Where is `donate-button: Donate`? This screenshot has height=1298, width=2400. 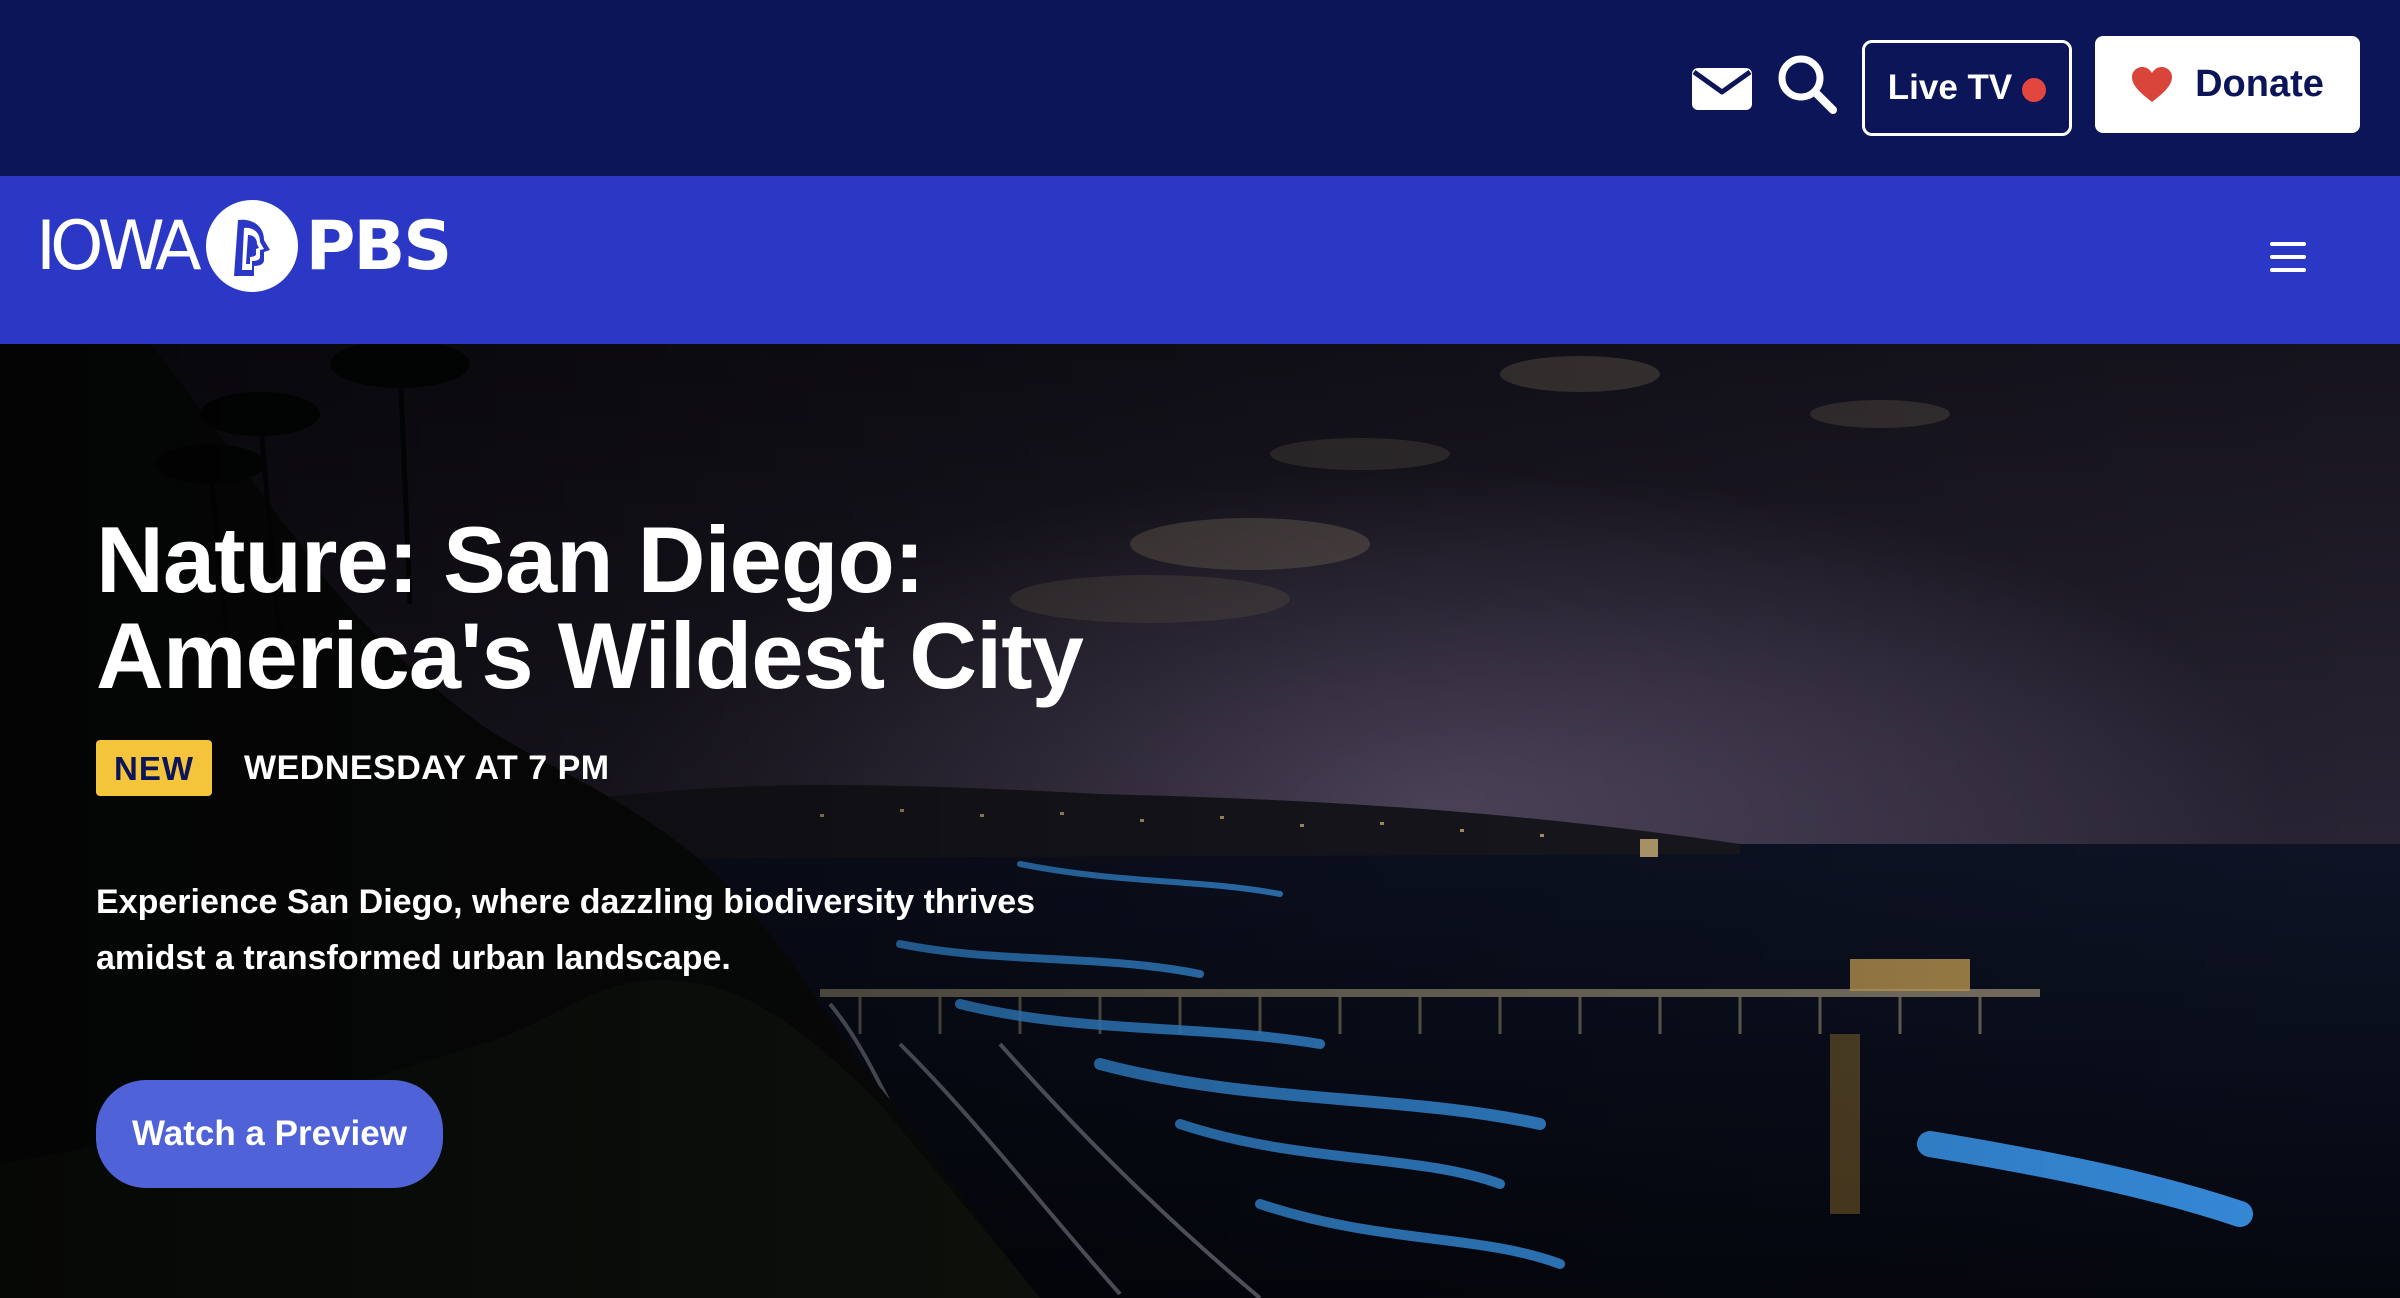
donate-button: Donate is located at coordinates (2227, 84).